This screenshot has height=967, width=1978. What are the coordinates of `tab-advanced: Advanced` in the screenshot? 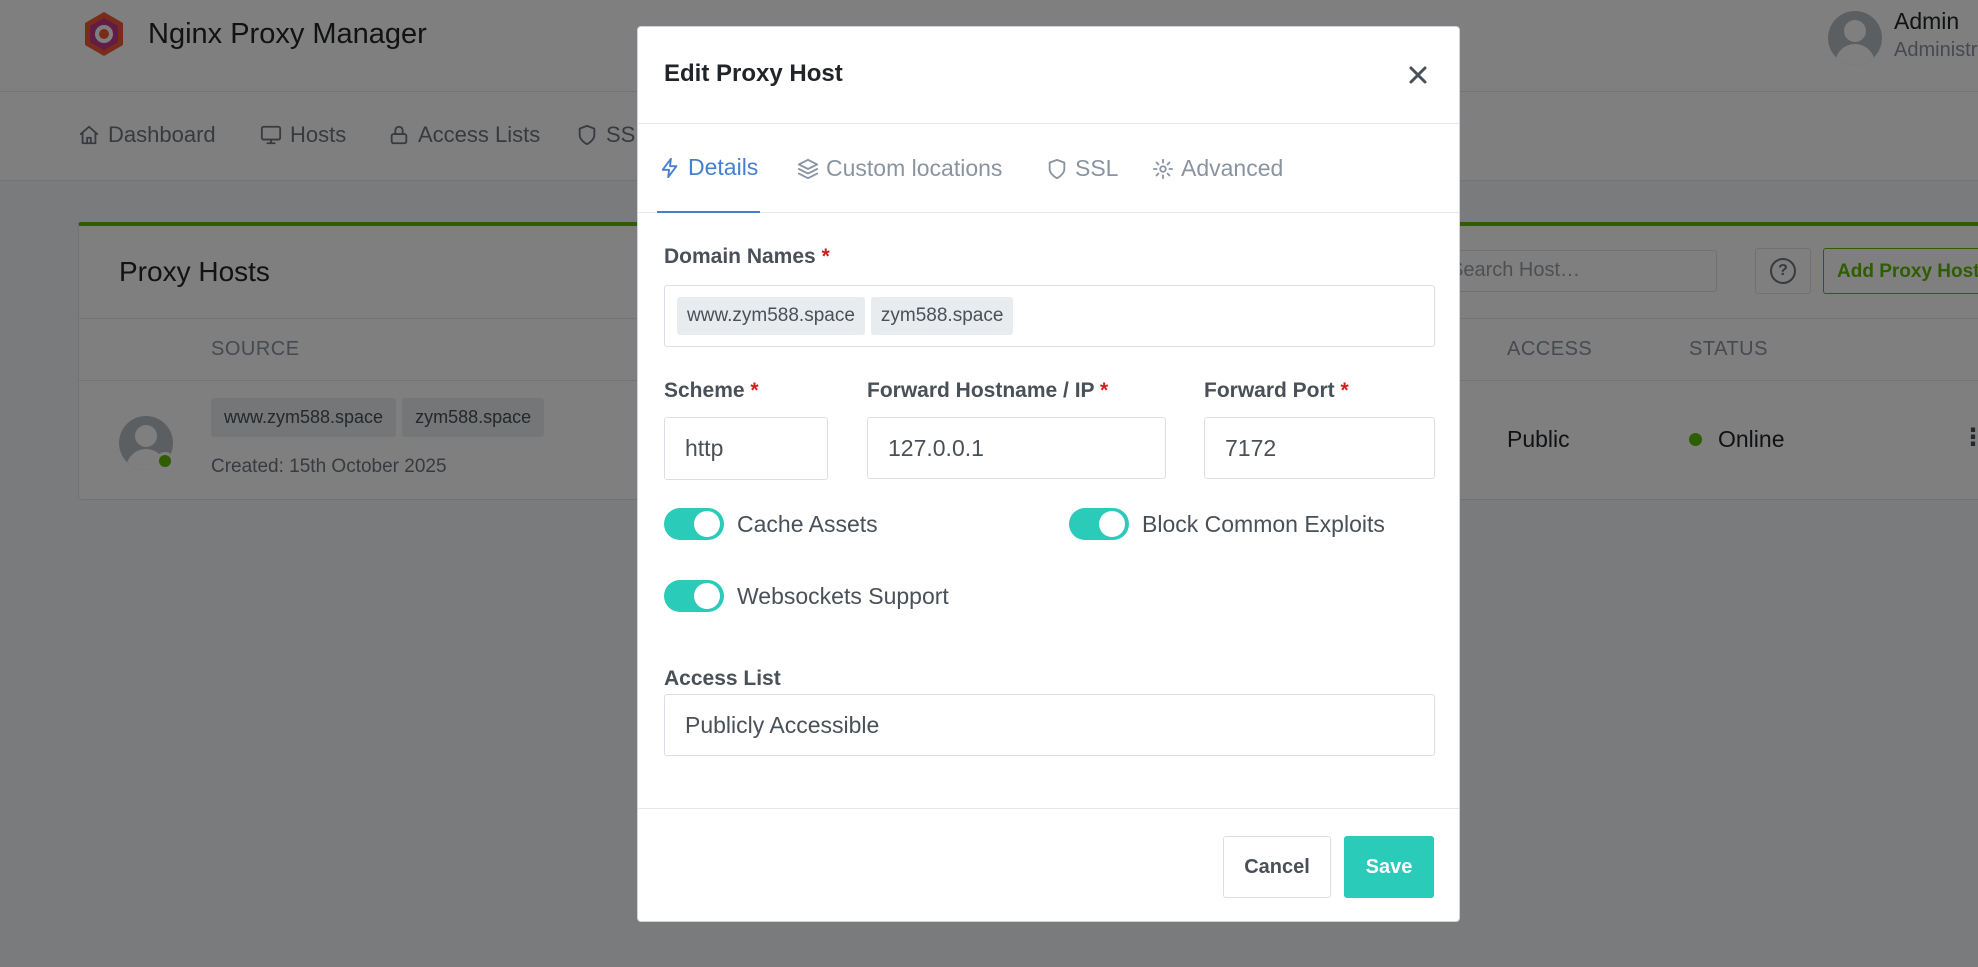 It's located at (1217, 168).